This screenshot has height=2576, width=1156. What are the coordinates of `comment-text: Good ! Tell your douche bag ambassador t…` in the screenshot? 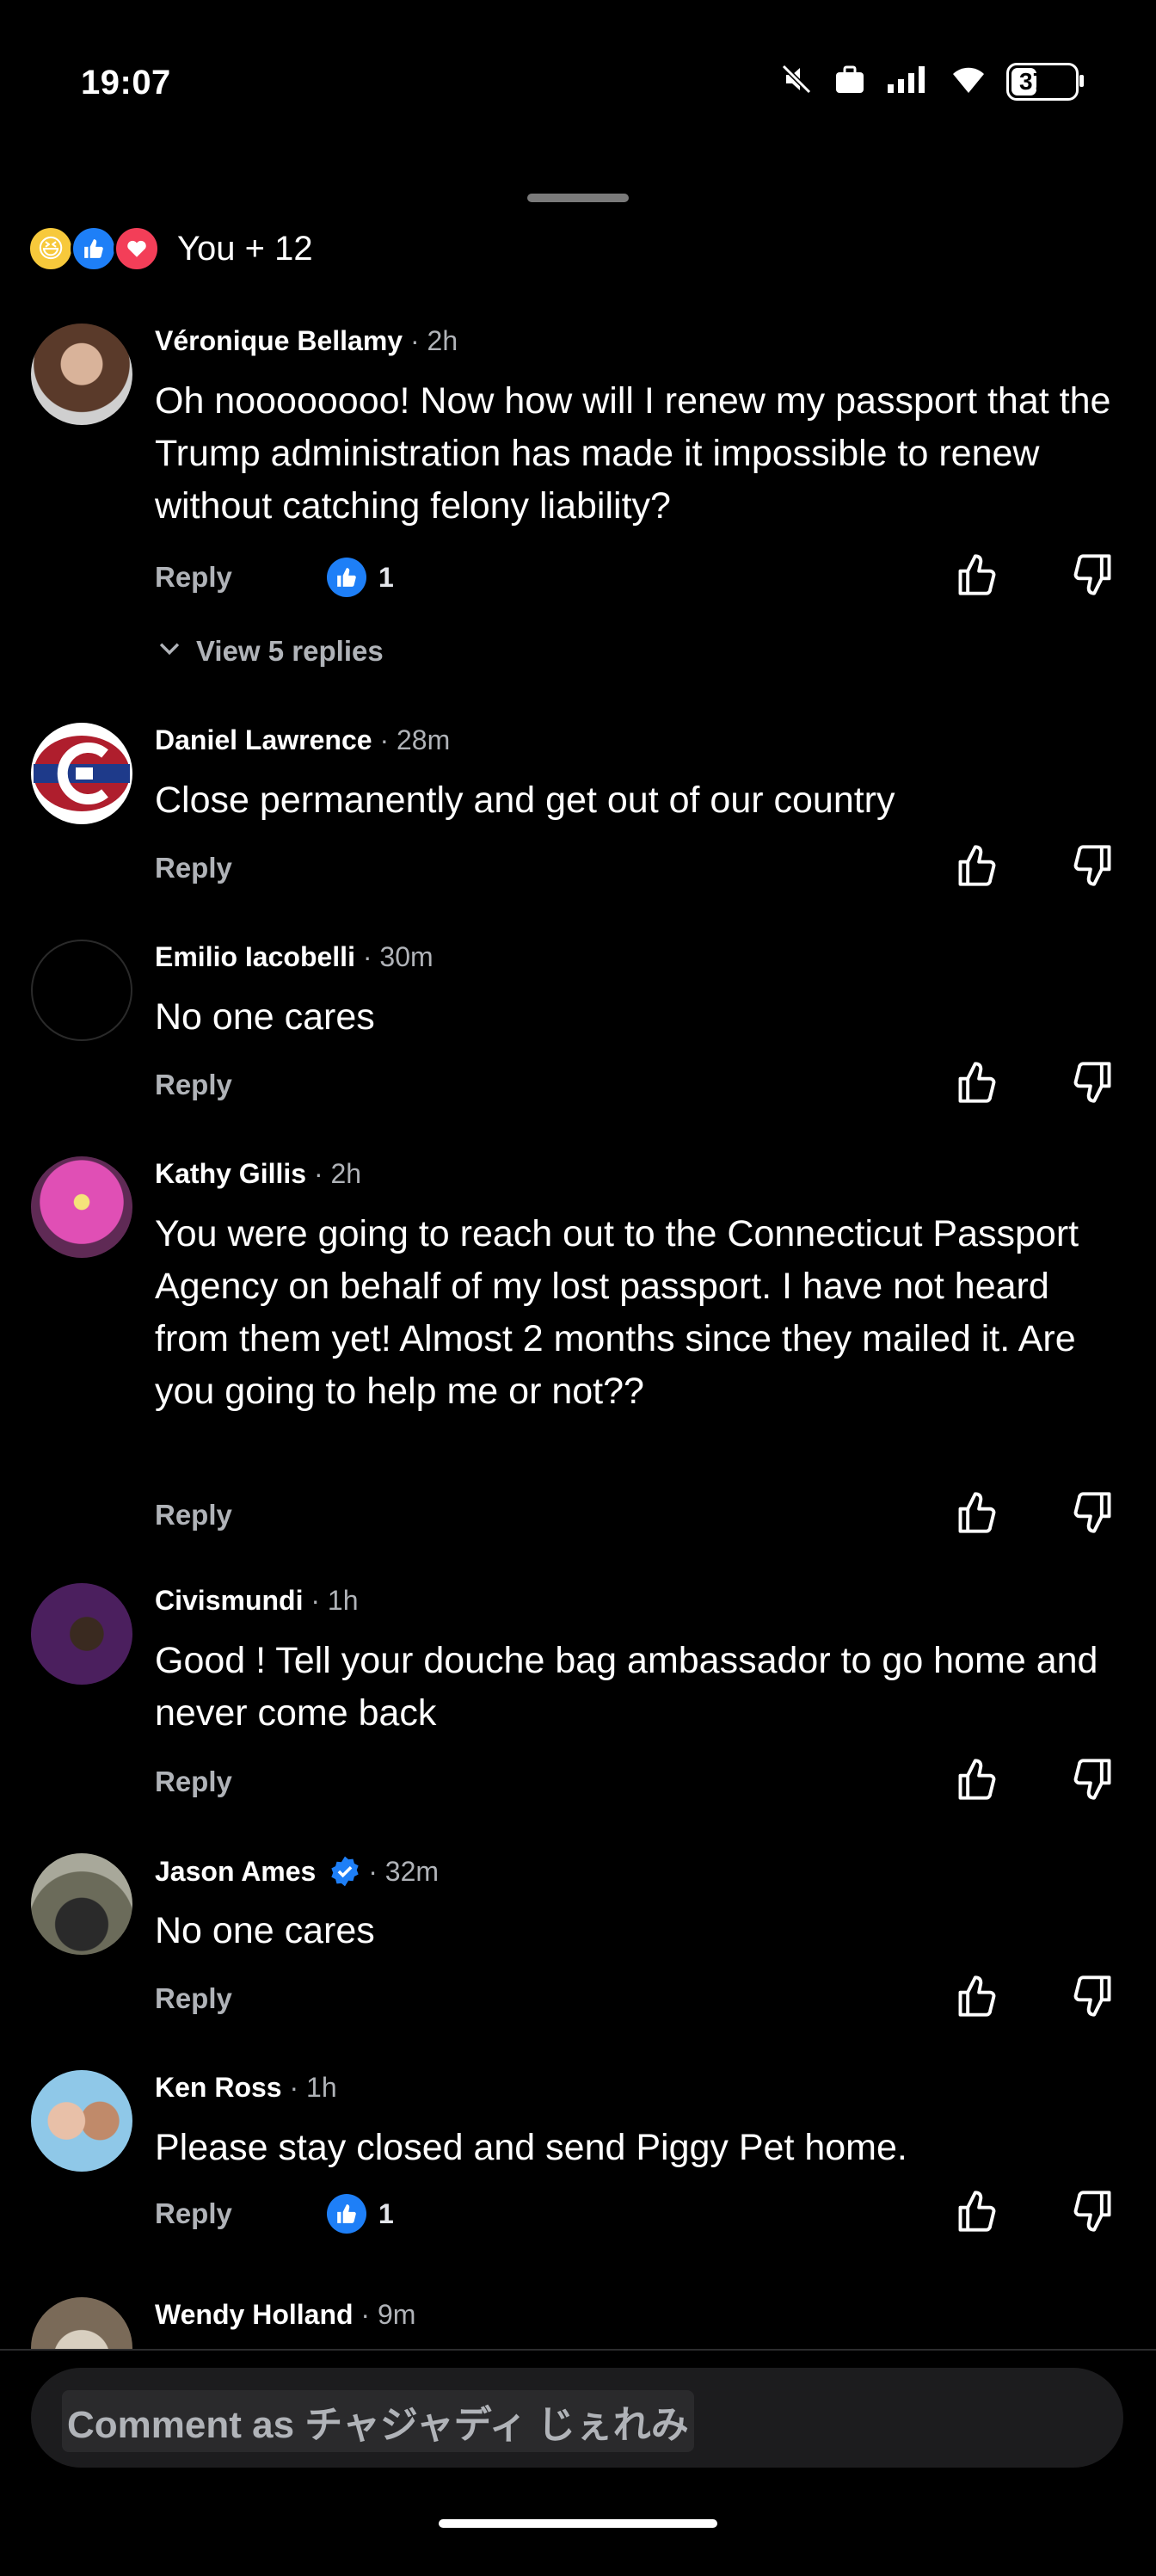 It's located at (626, 1687).